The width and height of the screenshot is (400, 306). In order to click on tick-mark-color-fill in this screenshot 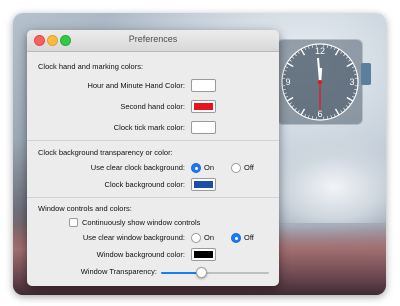, I will do `click(203, 127)`.